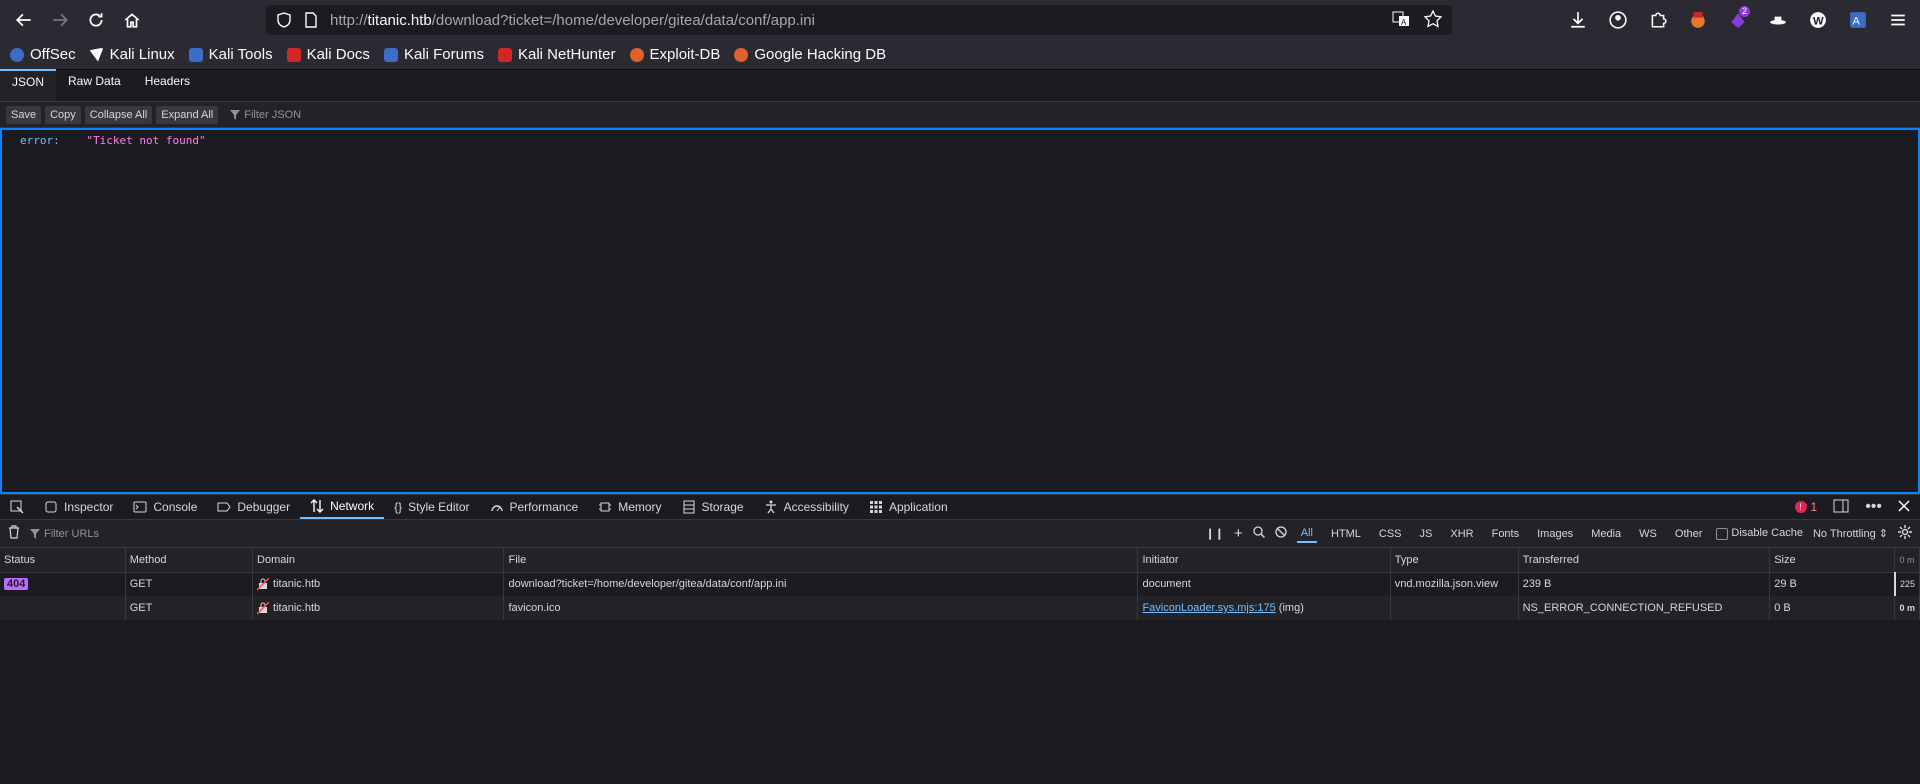  What do you see at coordinates (1401, 20) in the screenshot?
I see `translate-icon: A` at bounding box center [1401, 20].